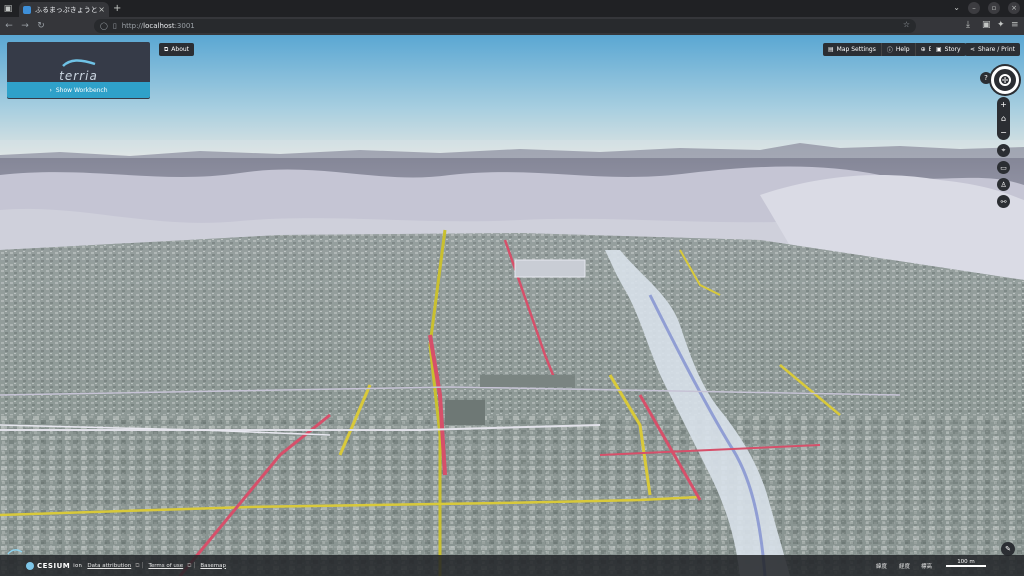 This screenshot has width=1024, height=576. Describe the element at coordinates (902, 49) in the screenshot. I see `help-label: Help` at that location.